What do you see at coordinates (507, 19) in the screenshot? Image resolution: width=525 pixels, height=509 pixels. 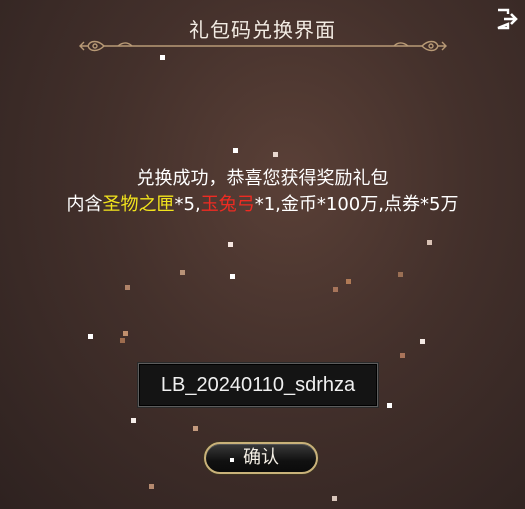 I see `logout-icon` at bounding box center [507, 19].